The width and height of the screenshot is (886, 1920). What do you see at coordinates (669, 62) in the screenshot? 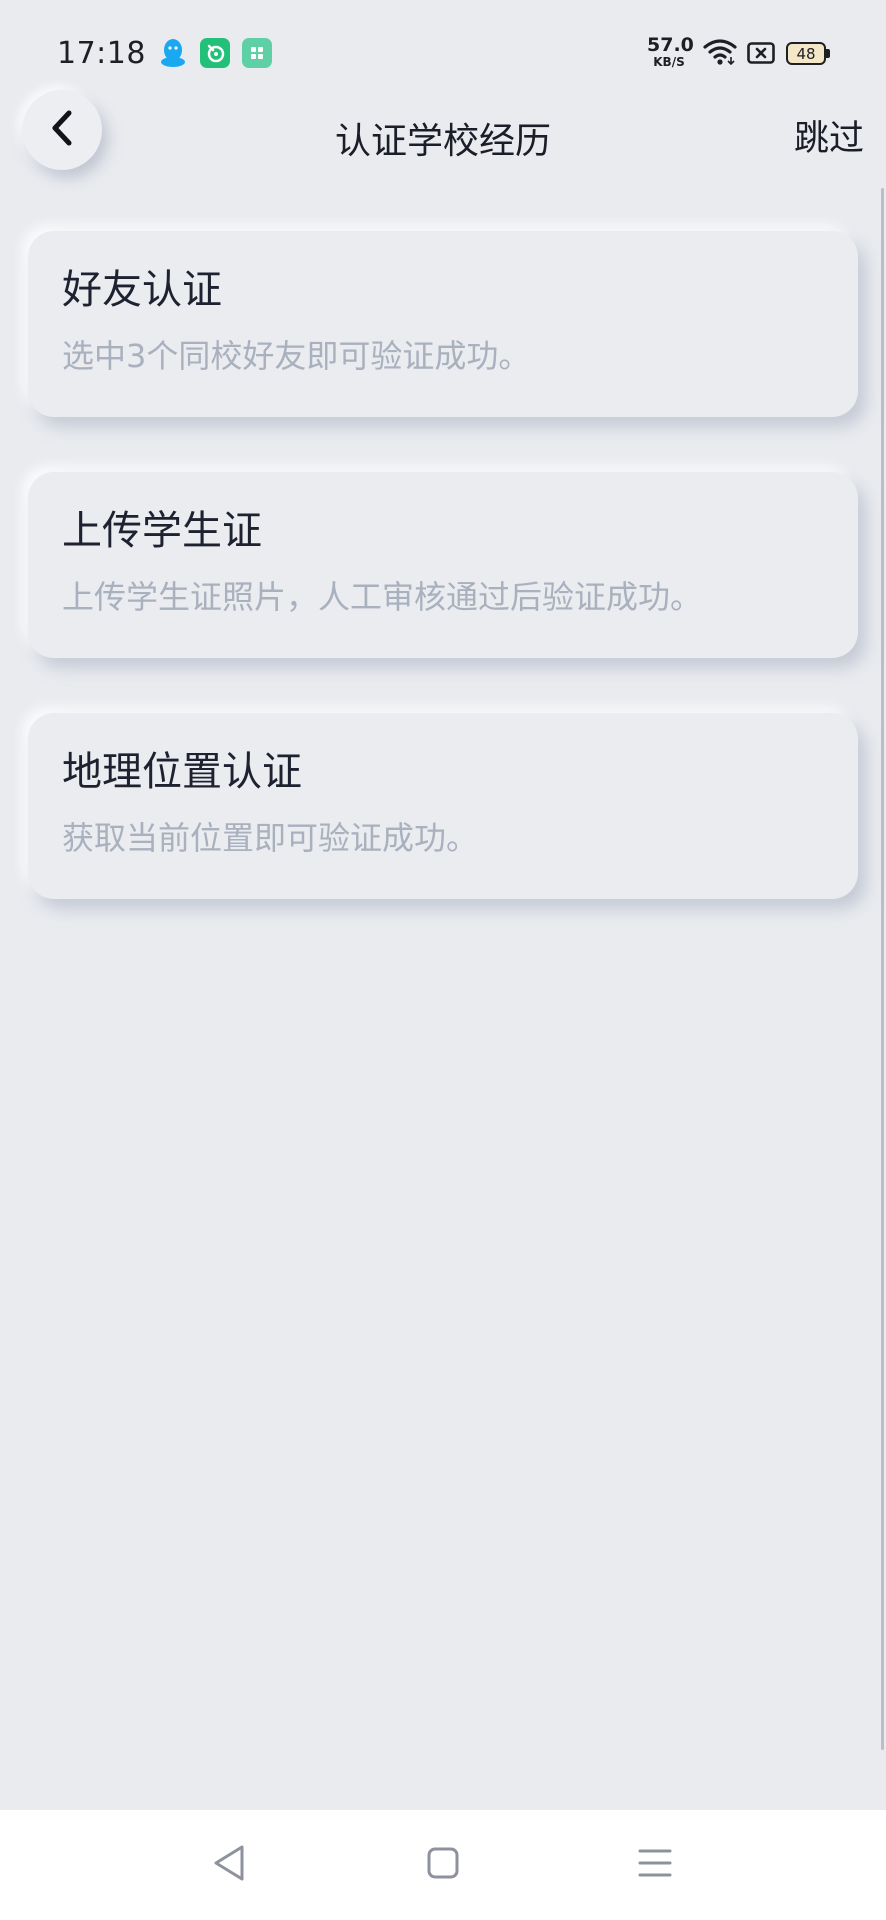
I see `network-speed-unit: KB/S` at bounding box center [669, 62].